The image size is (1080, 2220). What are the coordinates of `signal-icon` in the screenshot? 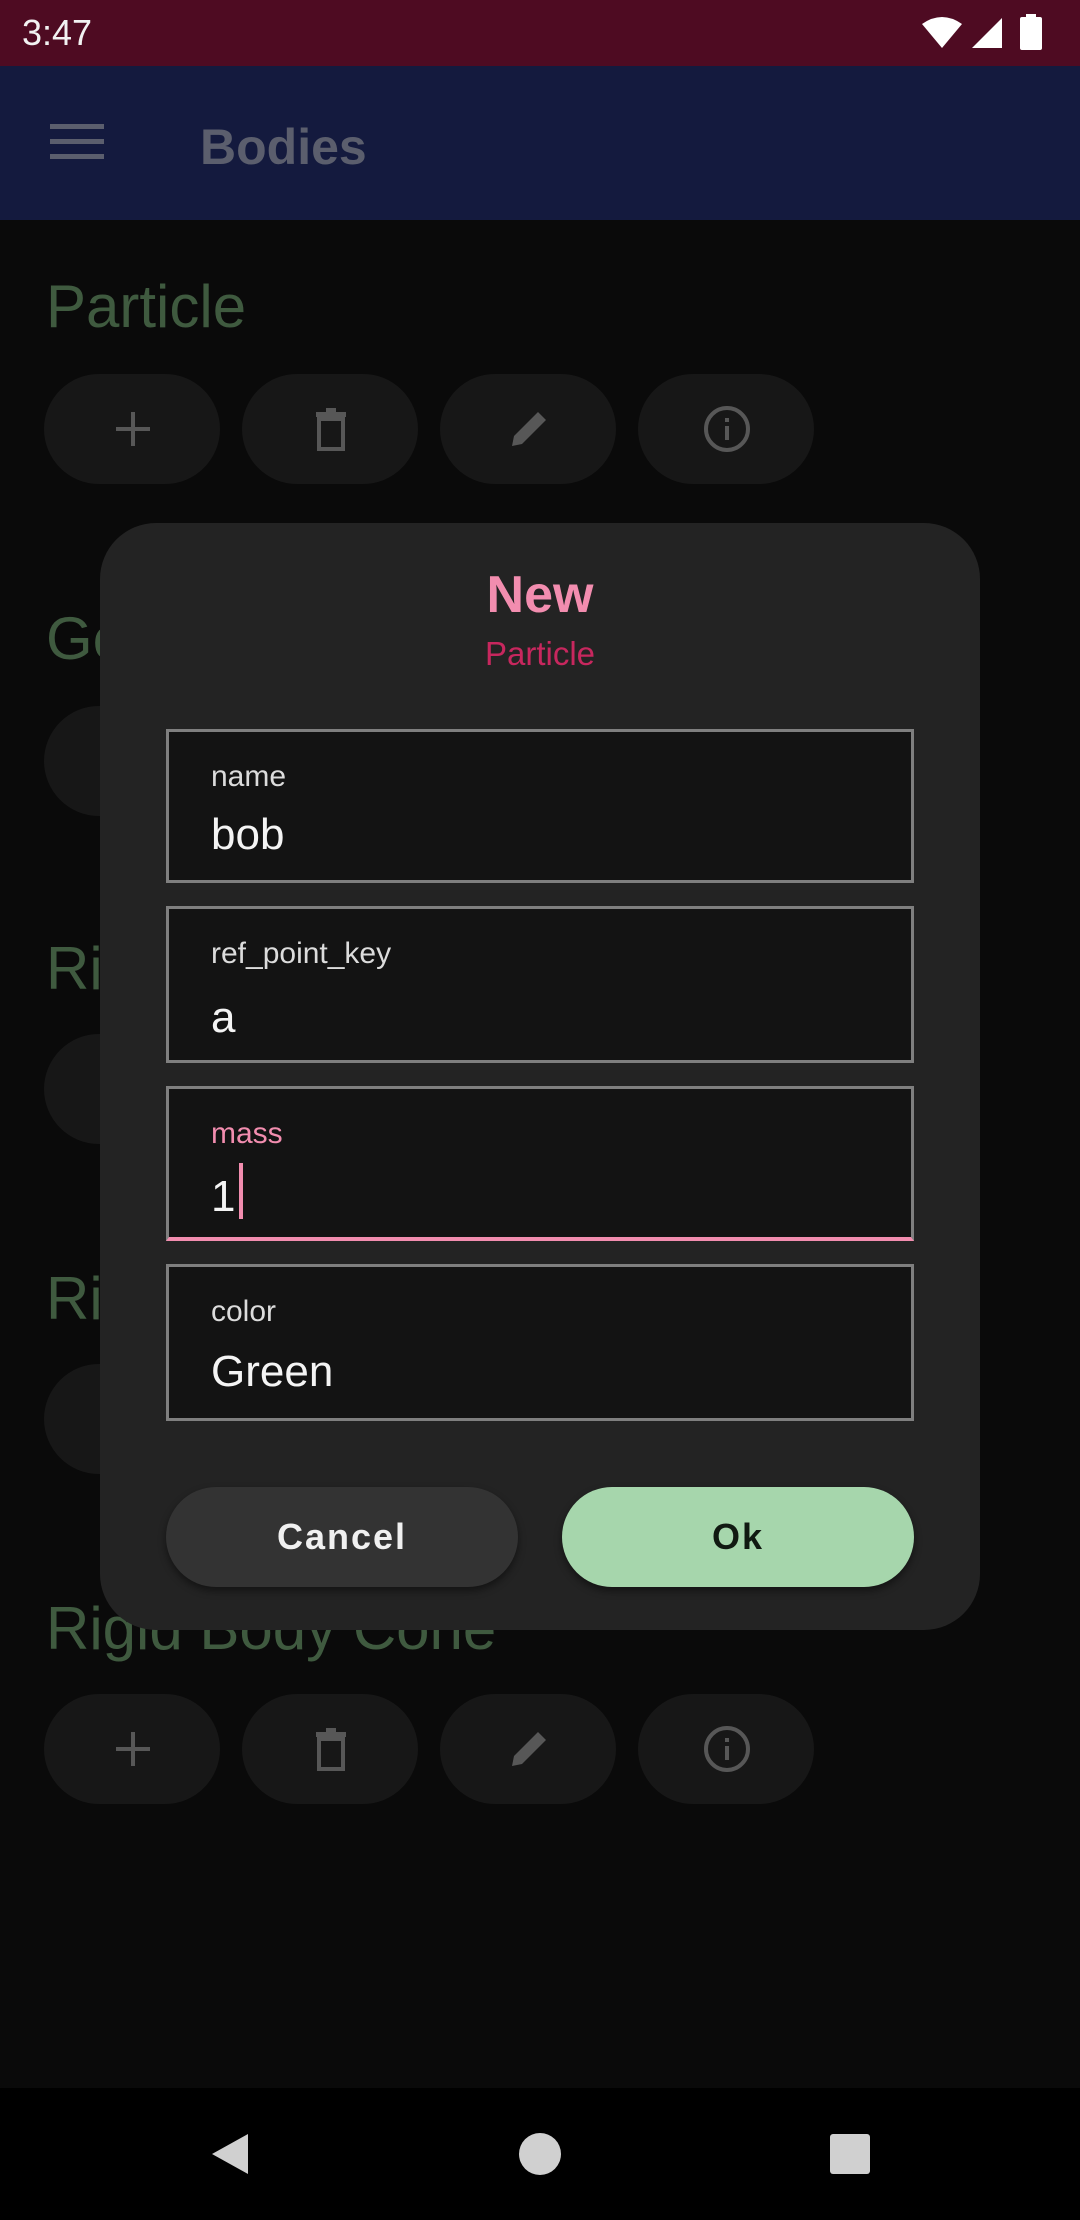 It's located at (987, 33).